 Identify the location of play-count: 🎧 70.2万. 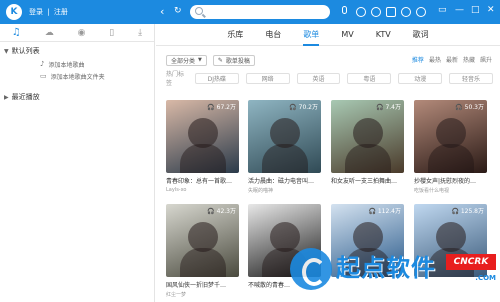
(303, 107).